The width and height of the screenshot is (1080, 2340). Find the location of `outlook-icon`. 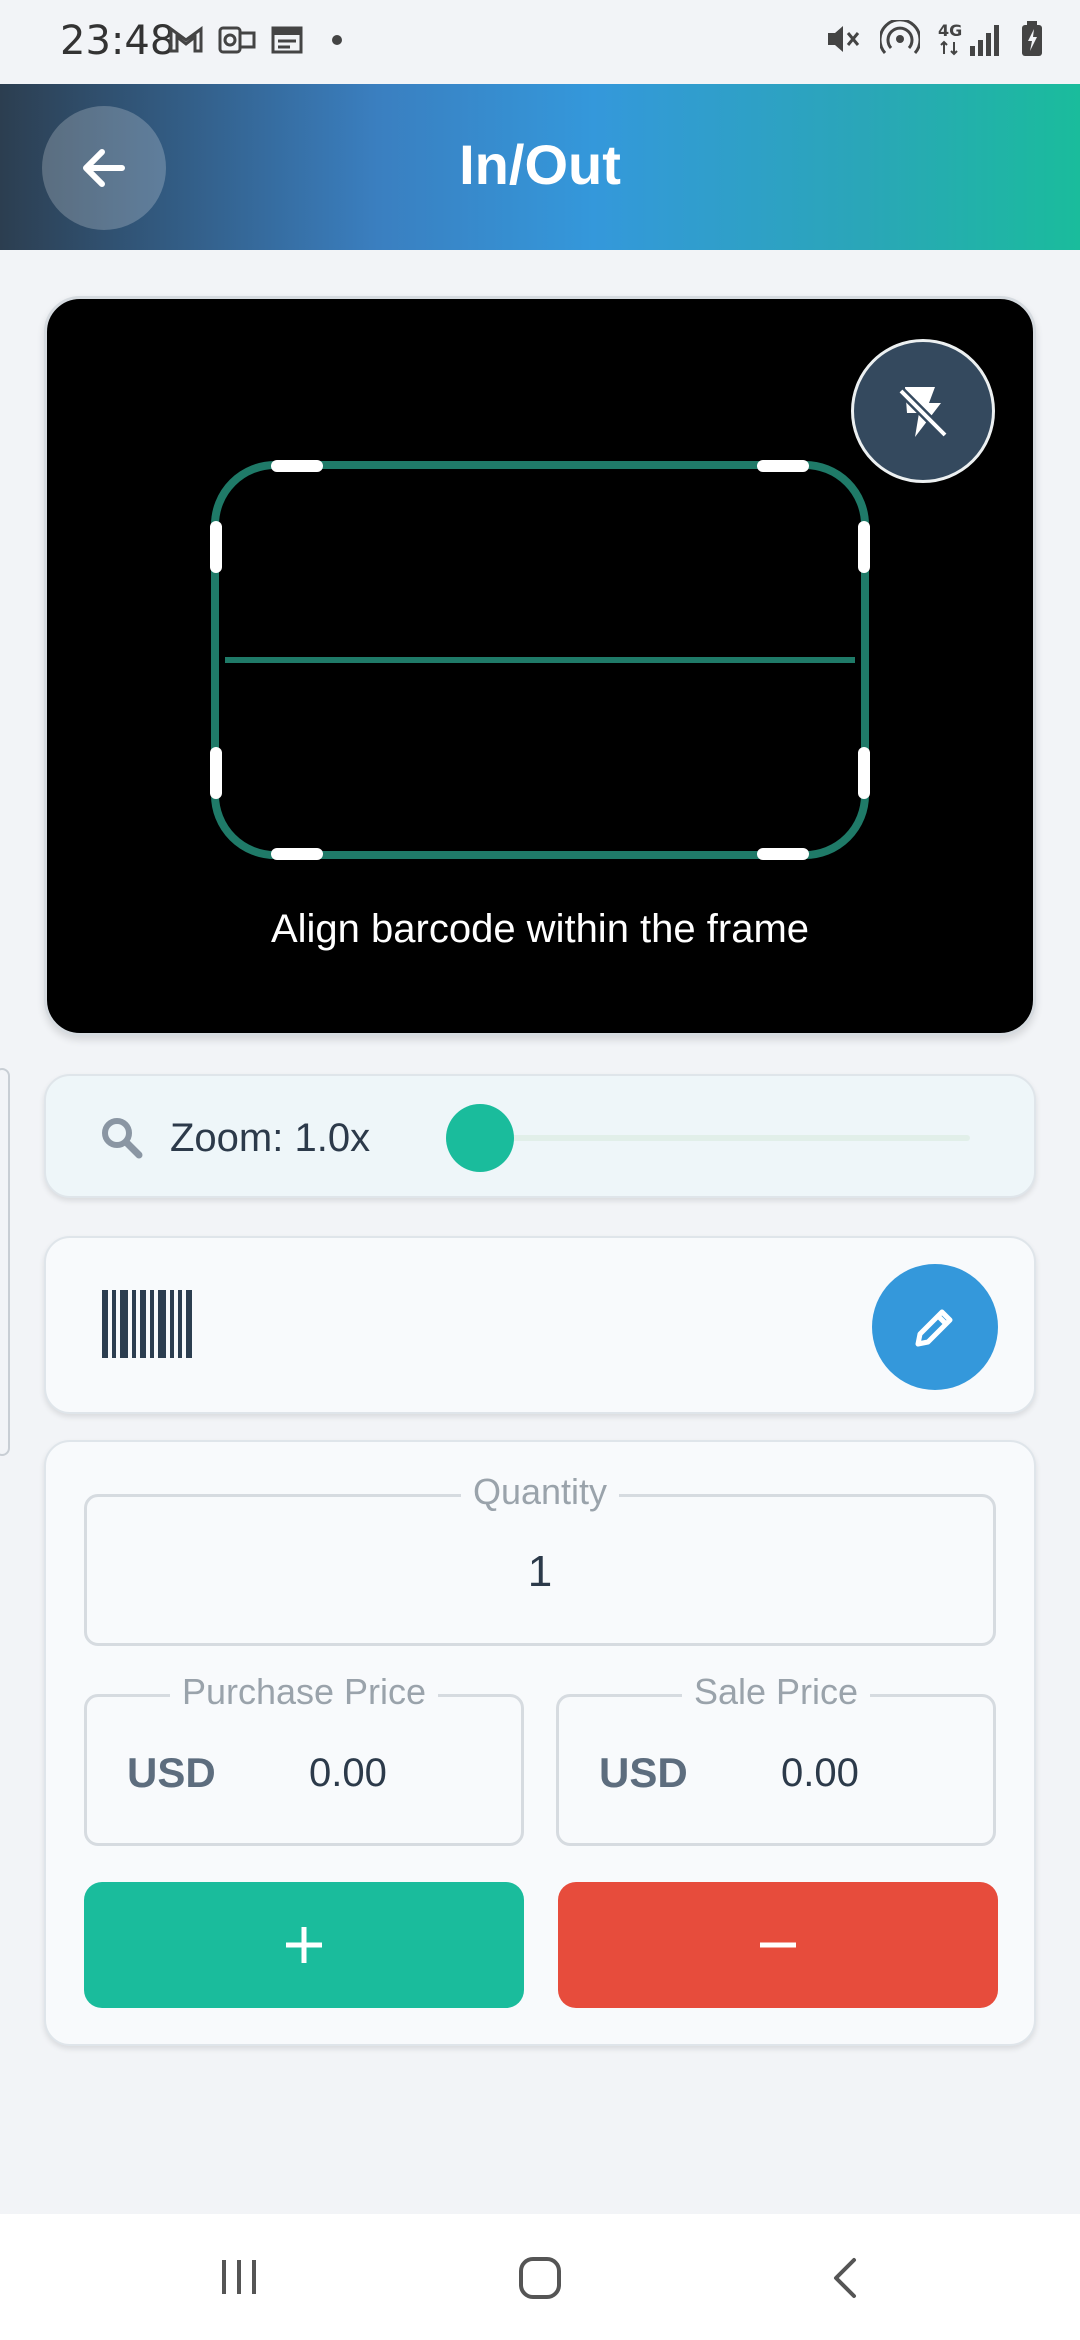

outlook-icon is located at coordinates (237, 40).